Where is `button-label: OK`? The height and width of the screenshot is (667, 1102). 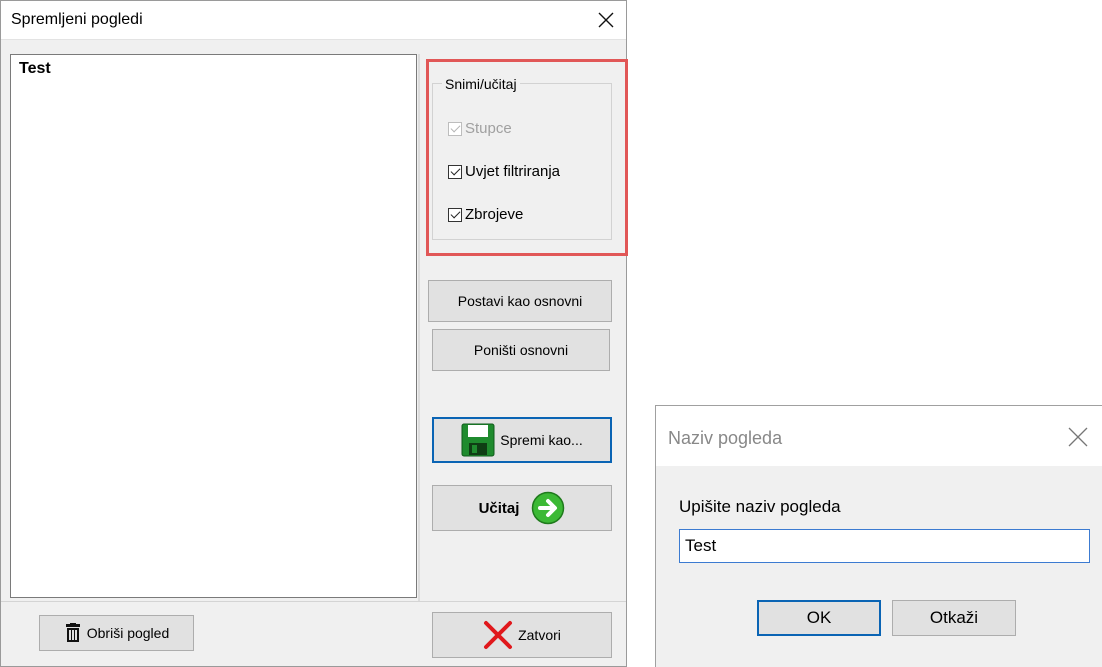 button-label: OK is located at coordinates (819, 617).